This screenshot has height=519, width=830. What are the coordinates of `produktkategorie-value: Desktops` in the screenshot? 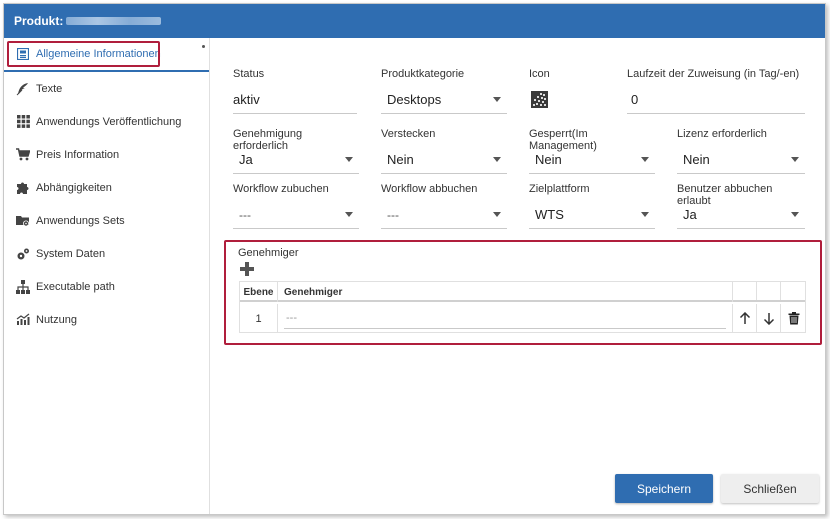 It's located at (414, 99).